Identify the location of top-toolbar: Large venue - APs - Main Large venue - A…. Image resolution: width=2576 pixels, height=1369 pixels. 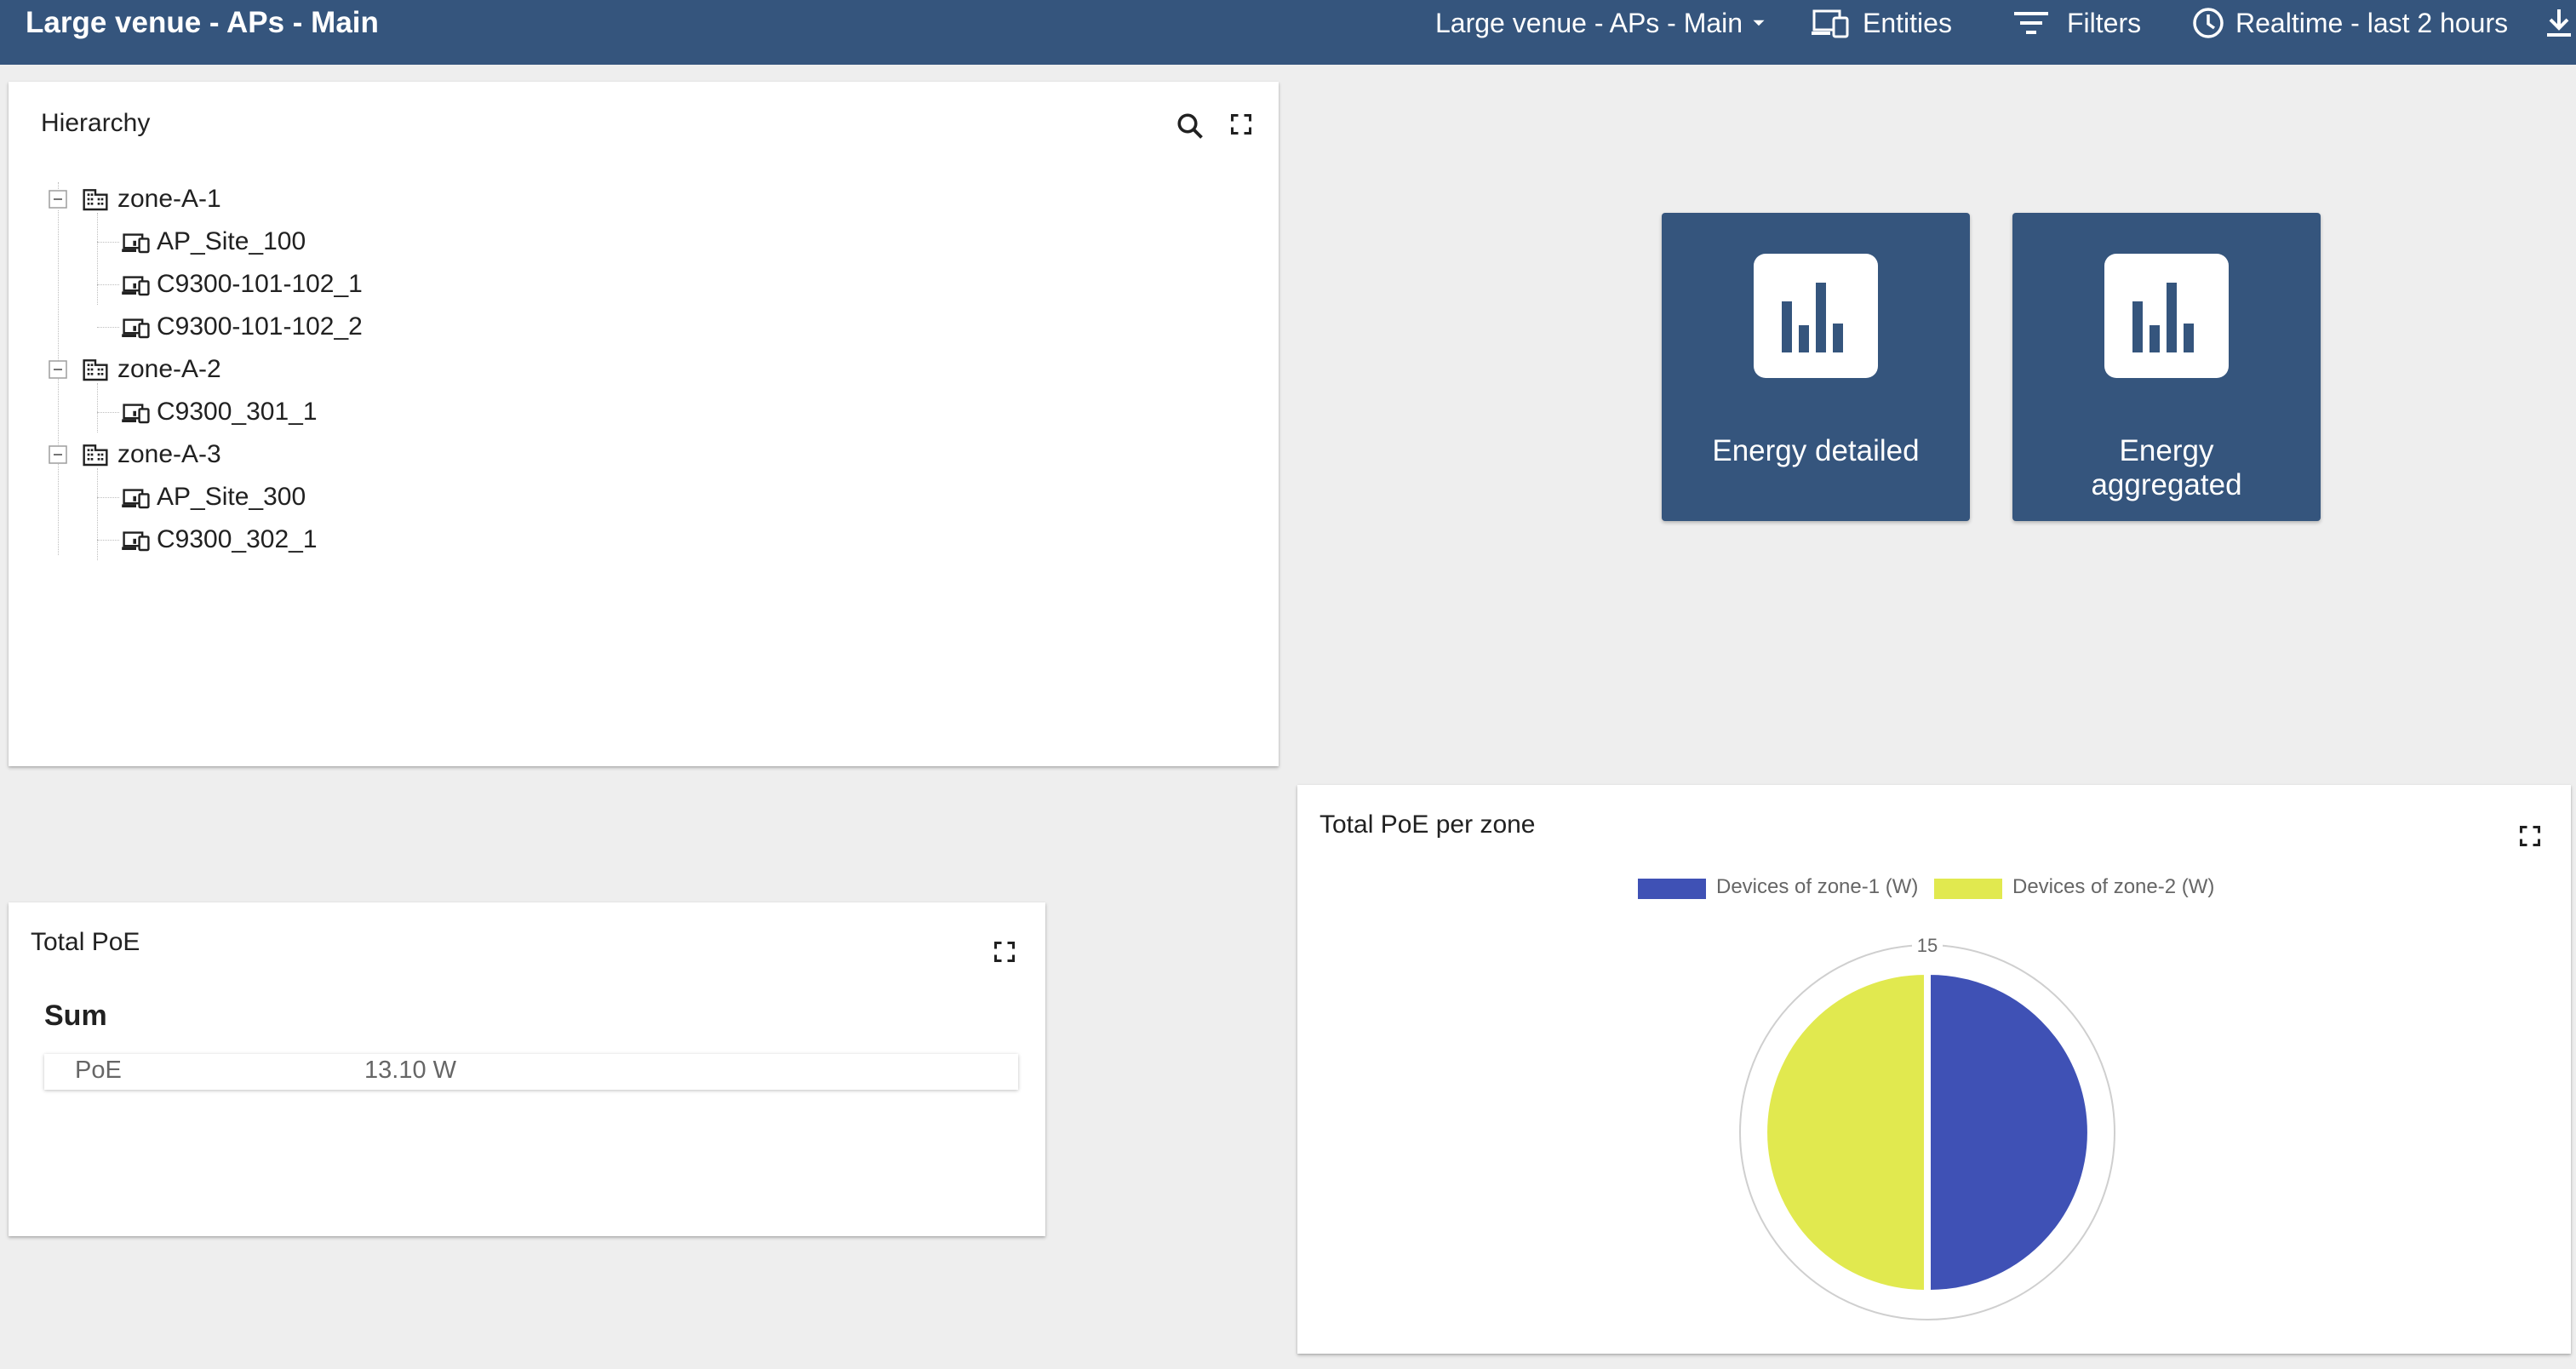
(1288, 32).